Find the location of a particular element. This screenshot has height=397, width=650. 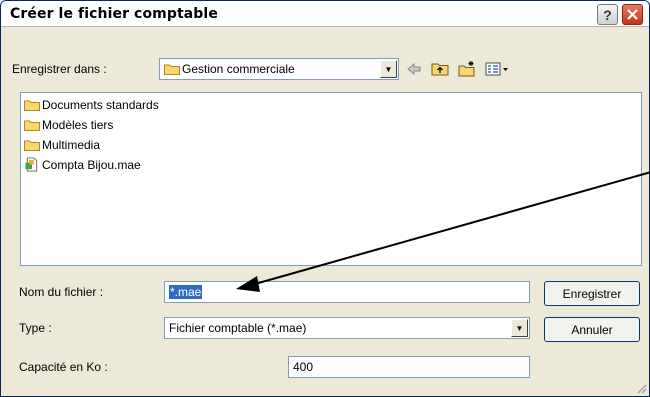

file-icon is located at coordinates (31, 164).